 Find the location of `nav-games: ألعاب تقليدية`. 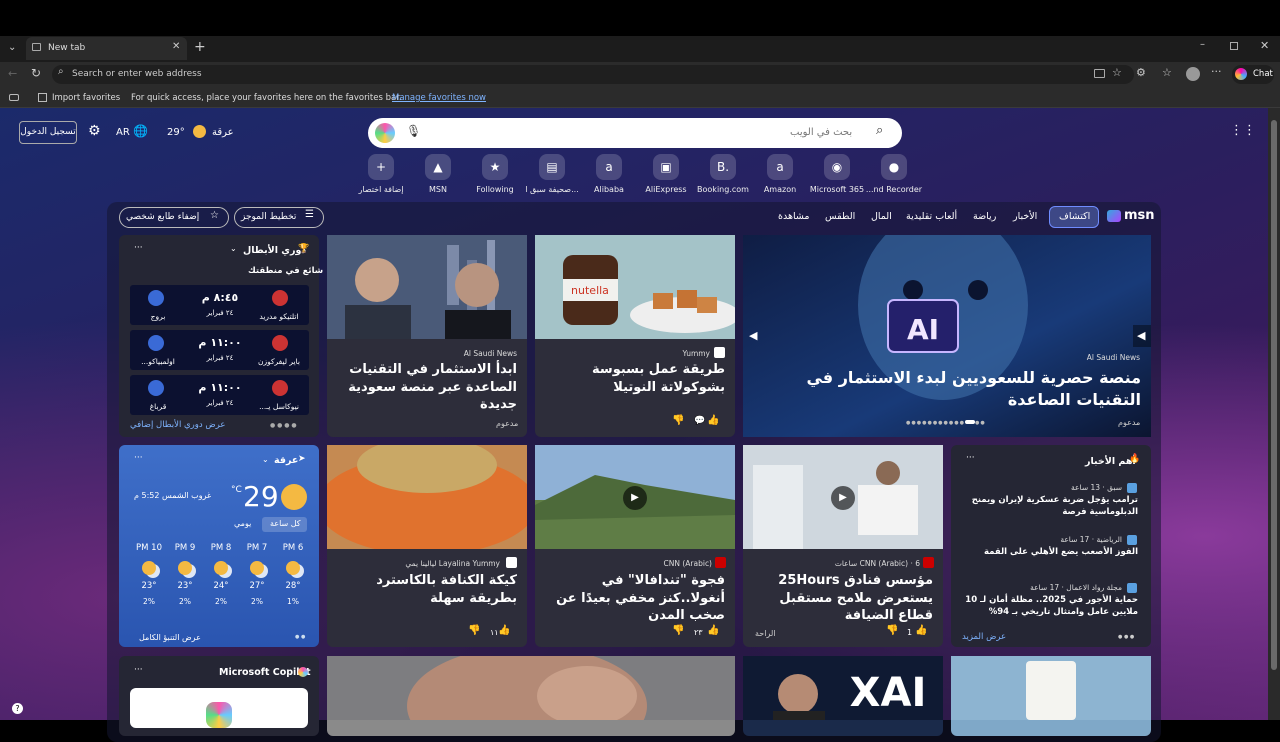

nav-games: ألعاب تقليدية is located at coordinates (931, 216).